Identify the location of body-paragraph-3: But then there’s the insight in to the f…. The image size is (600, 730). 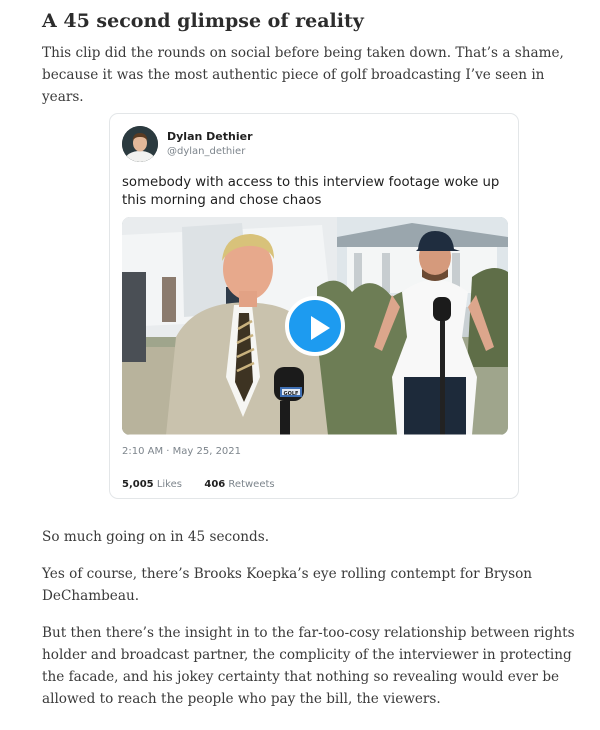
(308, 666).